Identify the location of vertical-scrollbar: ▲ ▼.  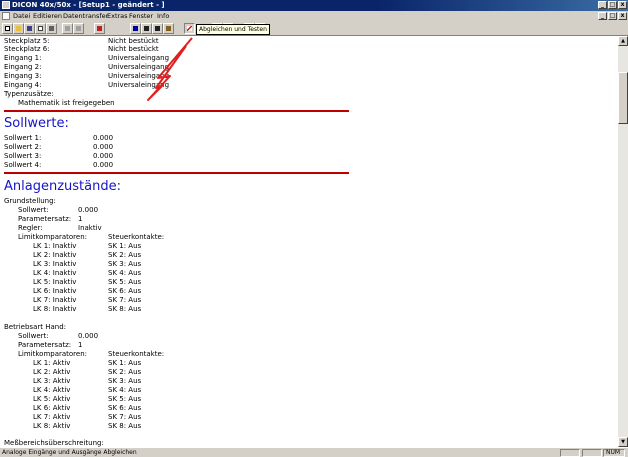
(623, 241).